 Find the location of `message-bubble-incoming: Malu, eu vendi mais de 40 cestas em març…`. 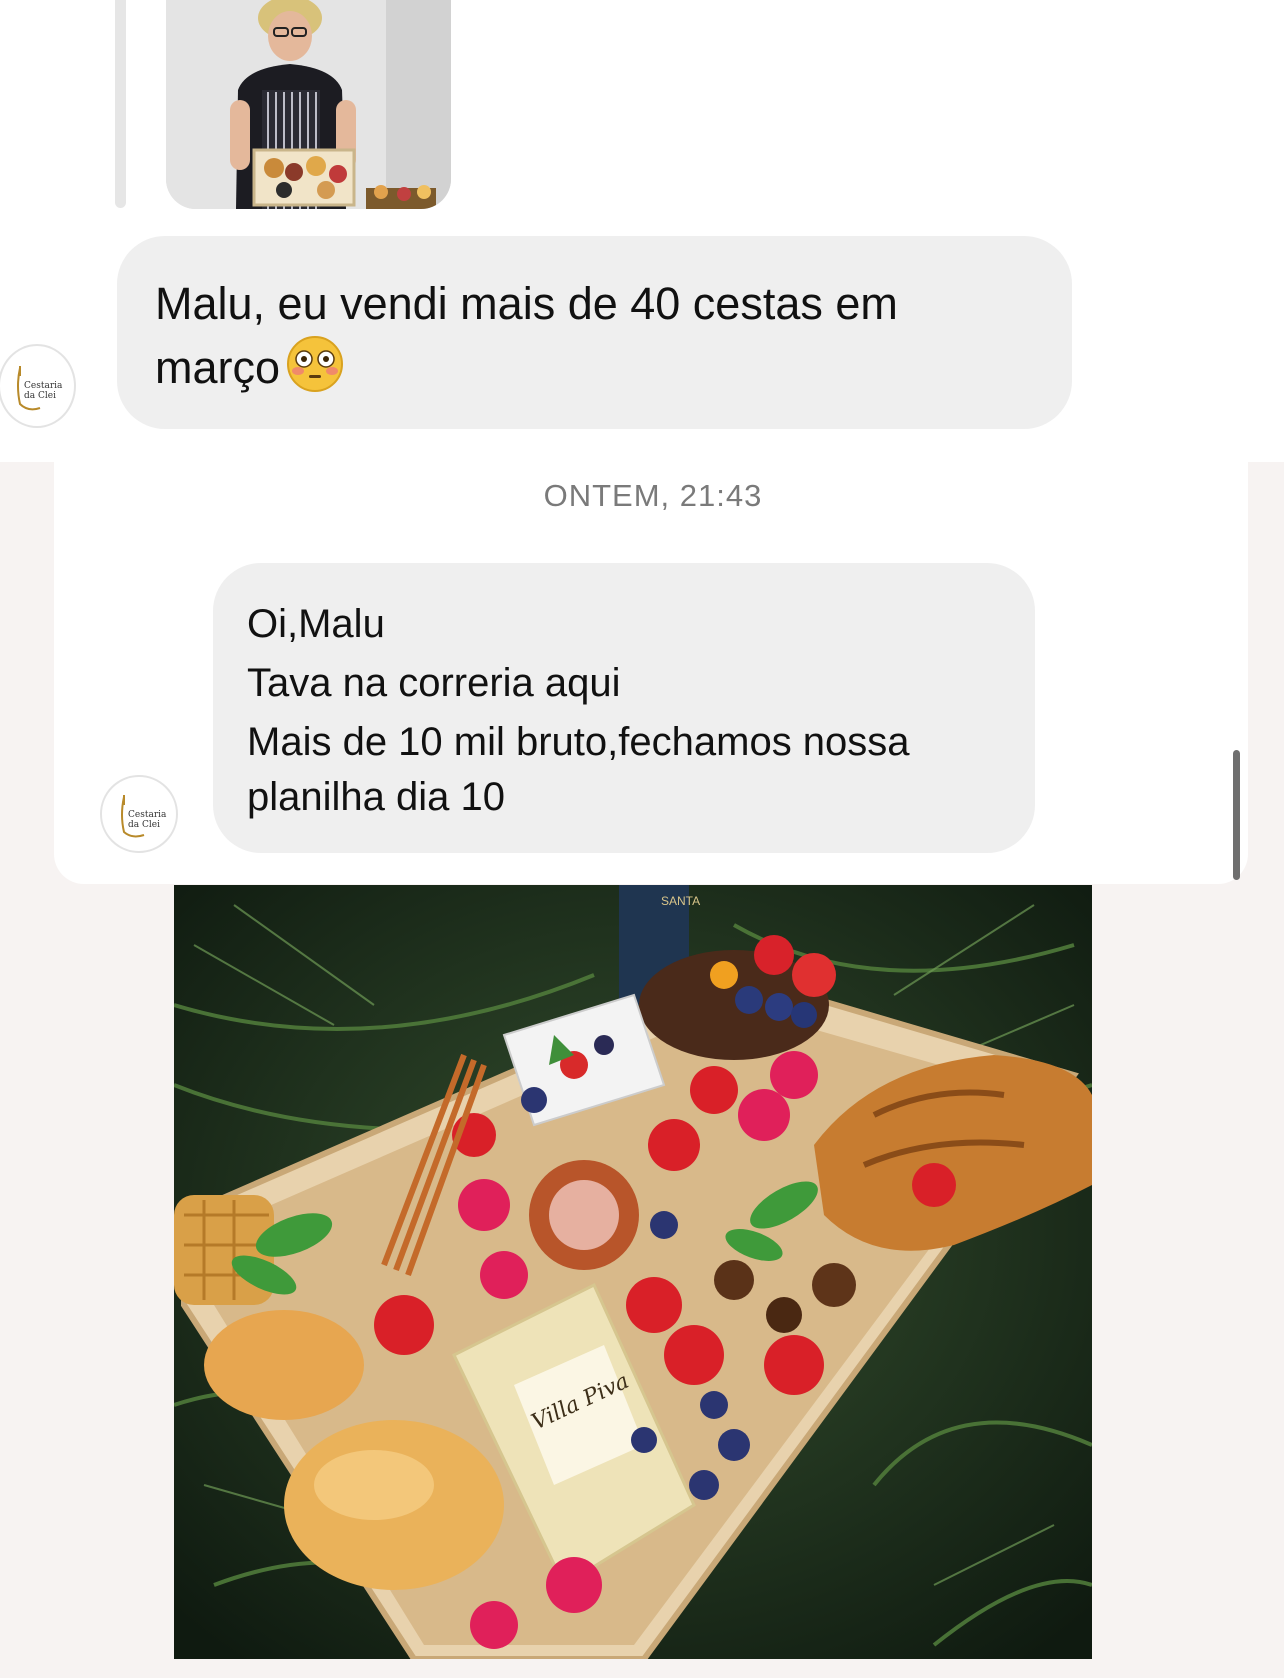

message-bubble-incoming: Malu, eu vendi mais de 40 cestas em març… is located at coordinates (594, 332).